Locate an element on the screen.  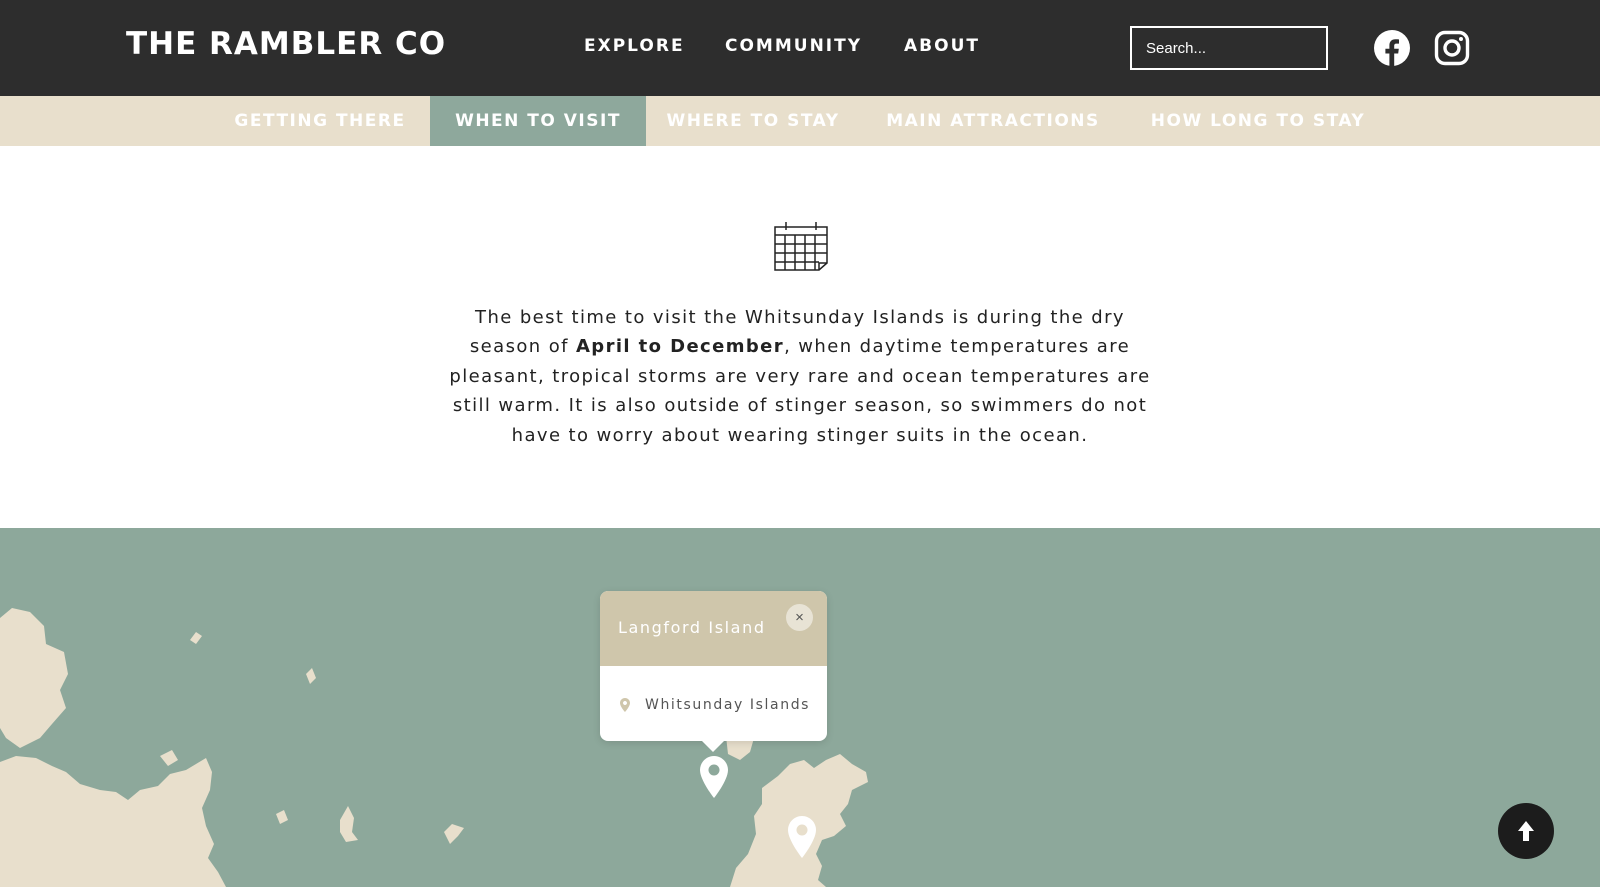
popup-header: Langford Island × is located at coordinates (713, 628).